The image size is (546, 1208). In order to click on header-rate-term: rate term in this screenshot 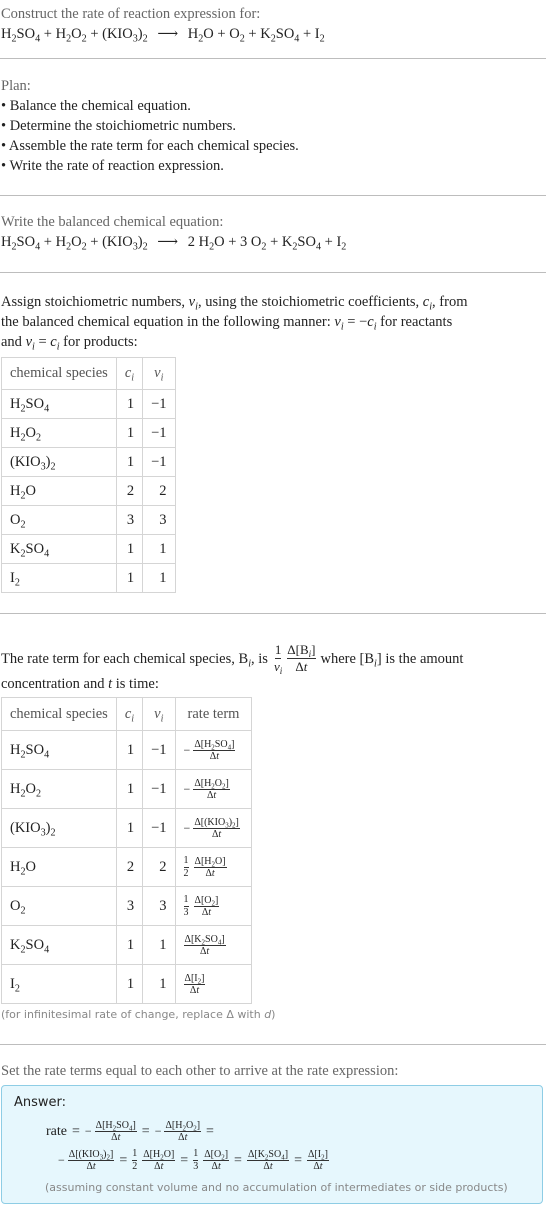, I will do `click(213, 714)`.